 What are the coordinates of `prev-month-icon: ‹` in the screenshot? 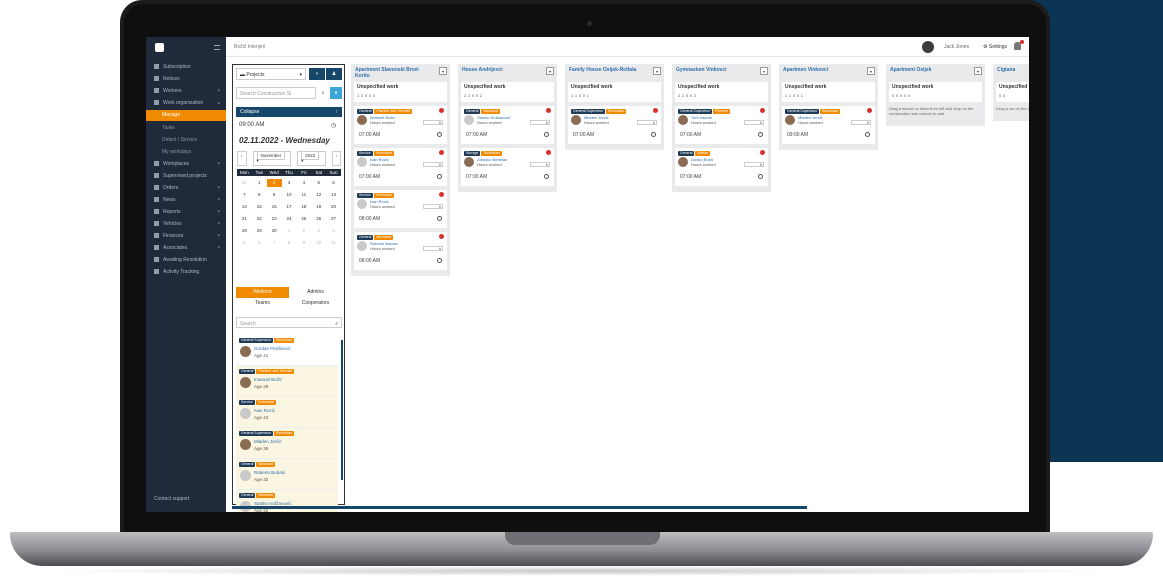 It's located at (242, 158).